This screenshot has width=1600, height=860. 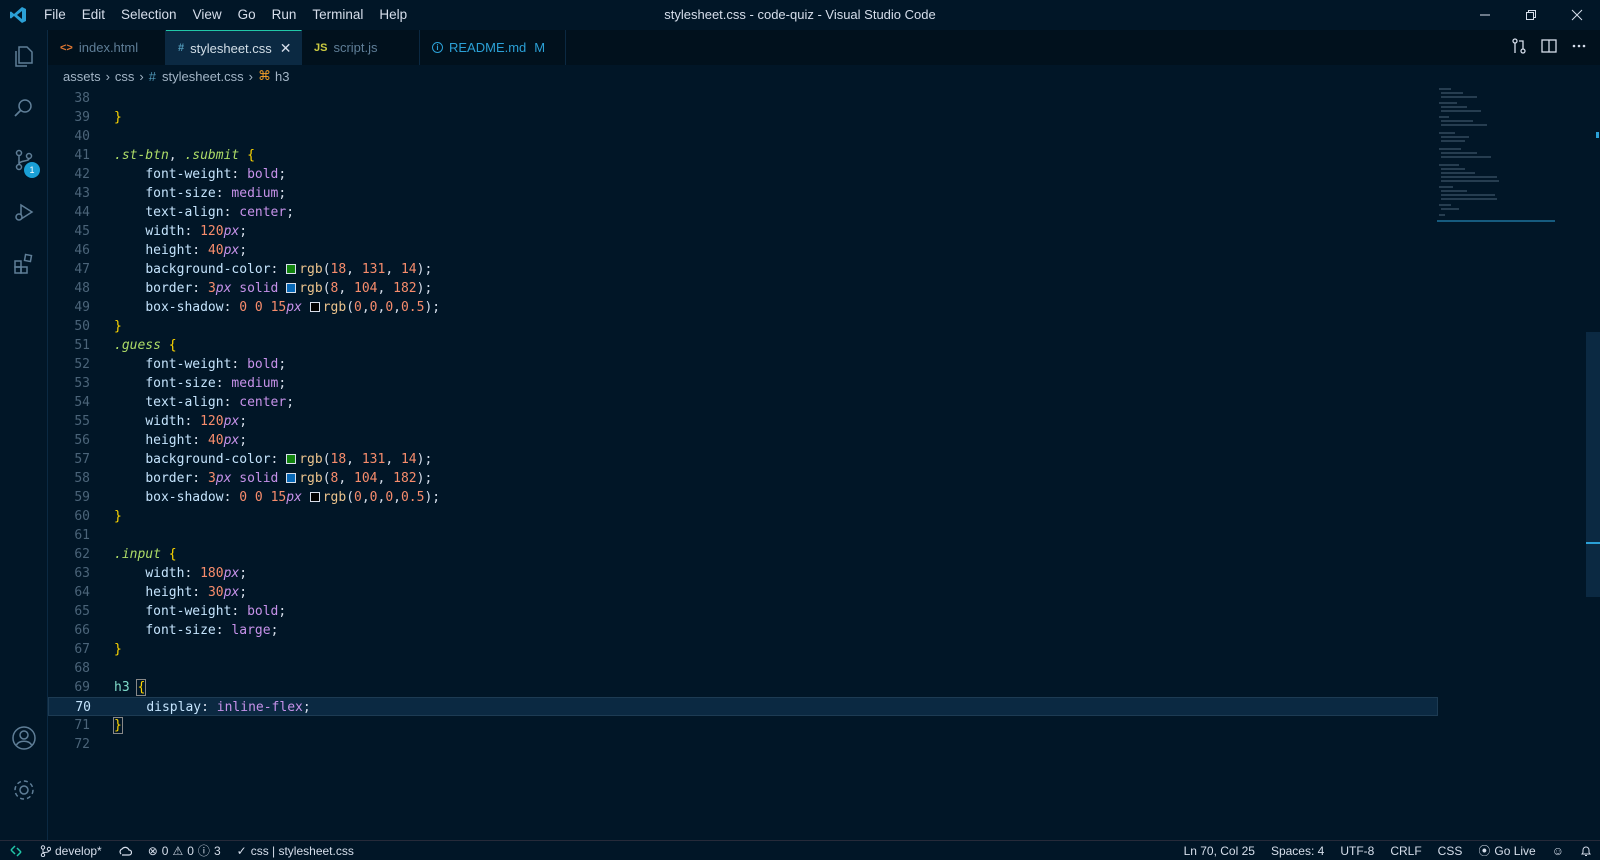 I want to click on warning-count: 0, so click(x=190, y=850).